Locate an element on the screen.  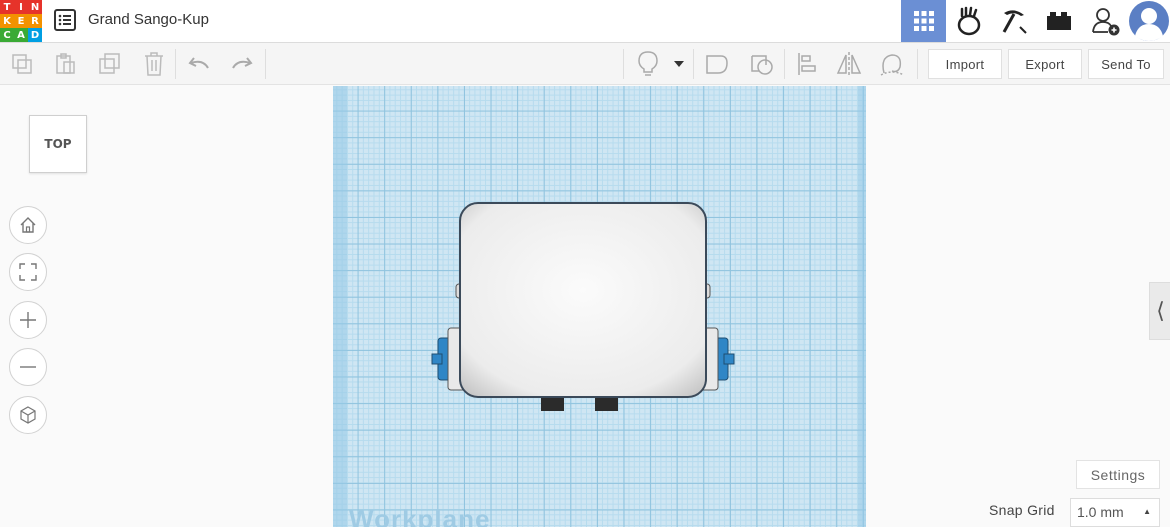
list-icon is located at coordinates (65, 20).